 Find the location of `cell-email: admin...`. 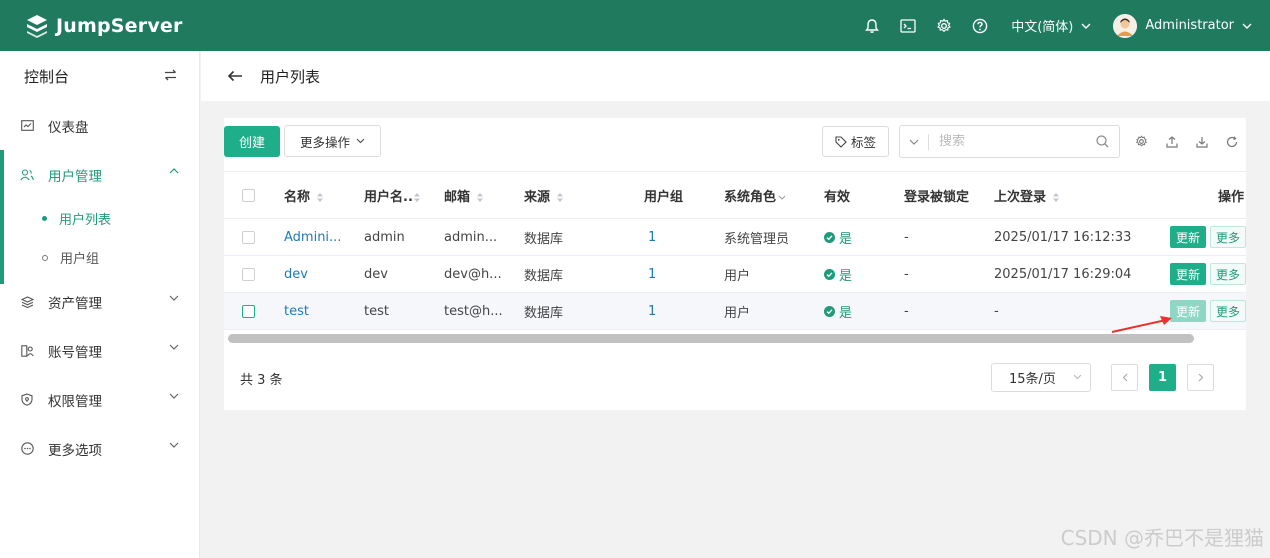

cell-email: admin... is located at coordinates (484, 237).